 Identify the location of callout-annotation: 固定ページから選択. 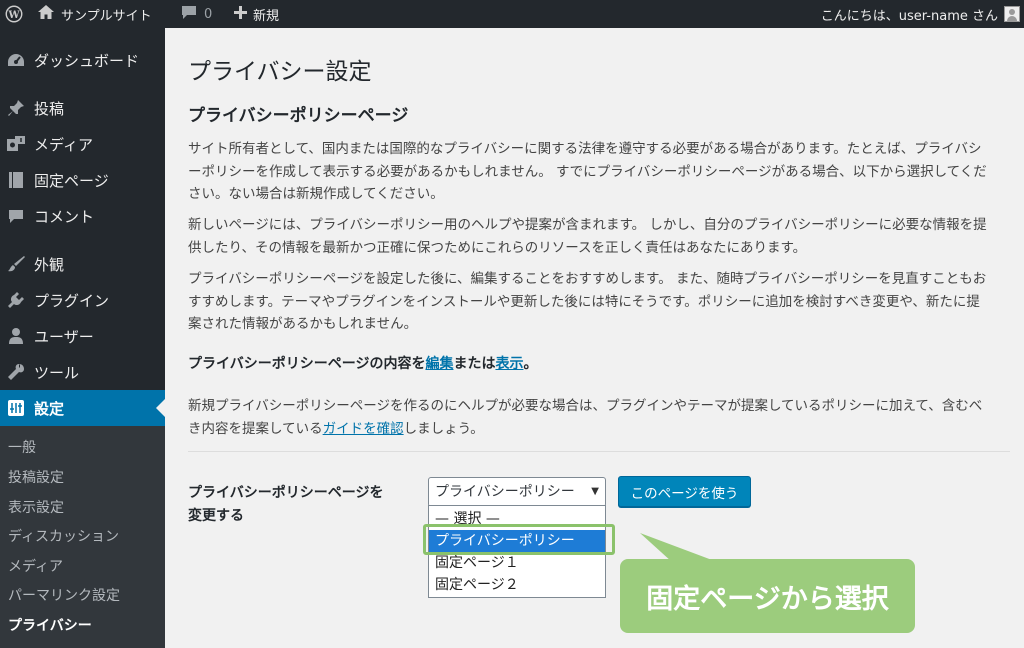
(767, 596).